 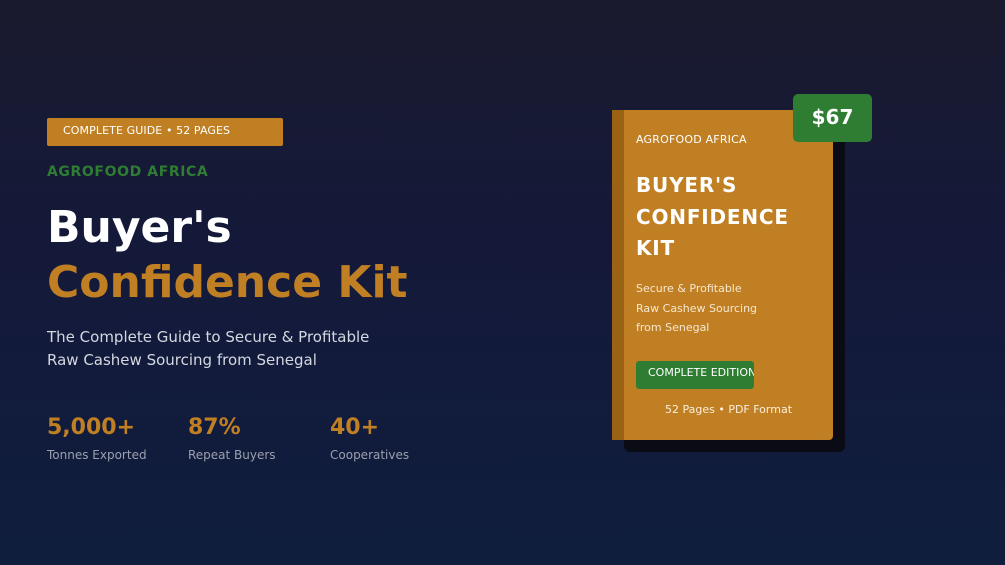 I want to click on book-spine, so click(x=618, y=275).